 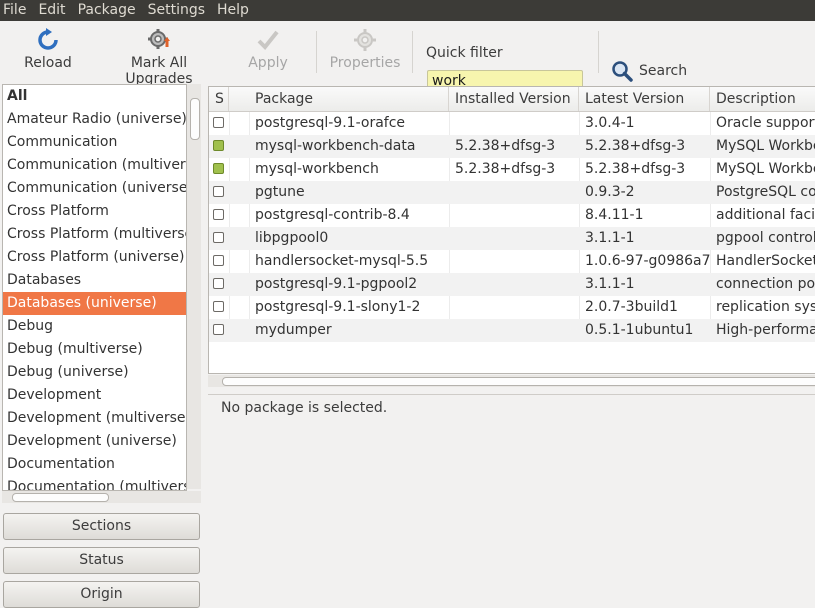 I want to click on properties-button: Properties, so click(x=365, y=52).